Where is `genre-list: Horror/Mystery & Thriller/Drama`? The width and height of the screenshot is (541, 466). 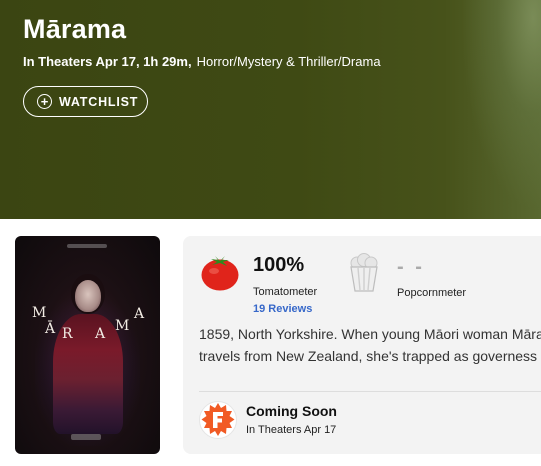 genre-list: Horror/Mystery & Thriller/Drama is located at coordinates (288, 61).